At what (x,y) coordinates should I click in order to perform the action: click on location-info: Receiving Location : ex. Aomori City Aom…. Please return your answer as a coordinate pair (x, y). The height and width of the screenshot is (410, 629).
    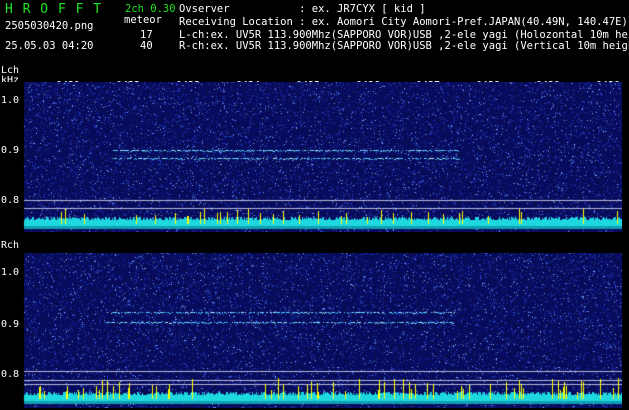
    Looking at the image, I should click on (403, 22).